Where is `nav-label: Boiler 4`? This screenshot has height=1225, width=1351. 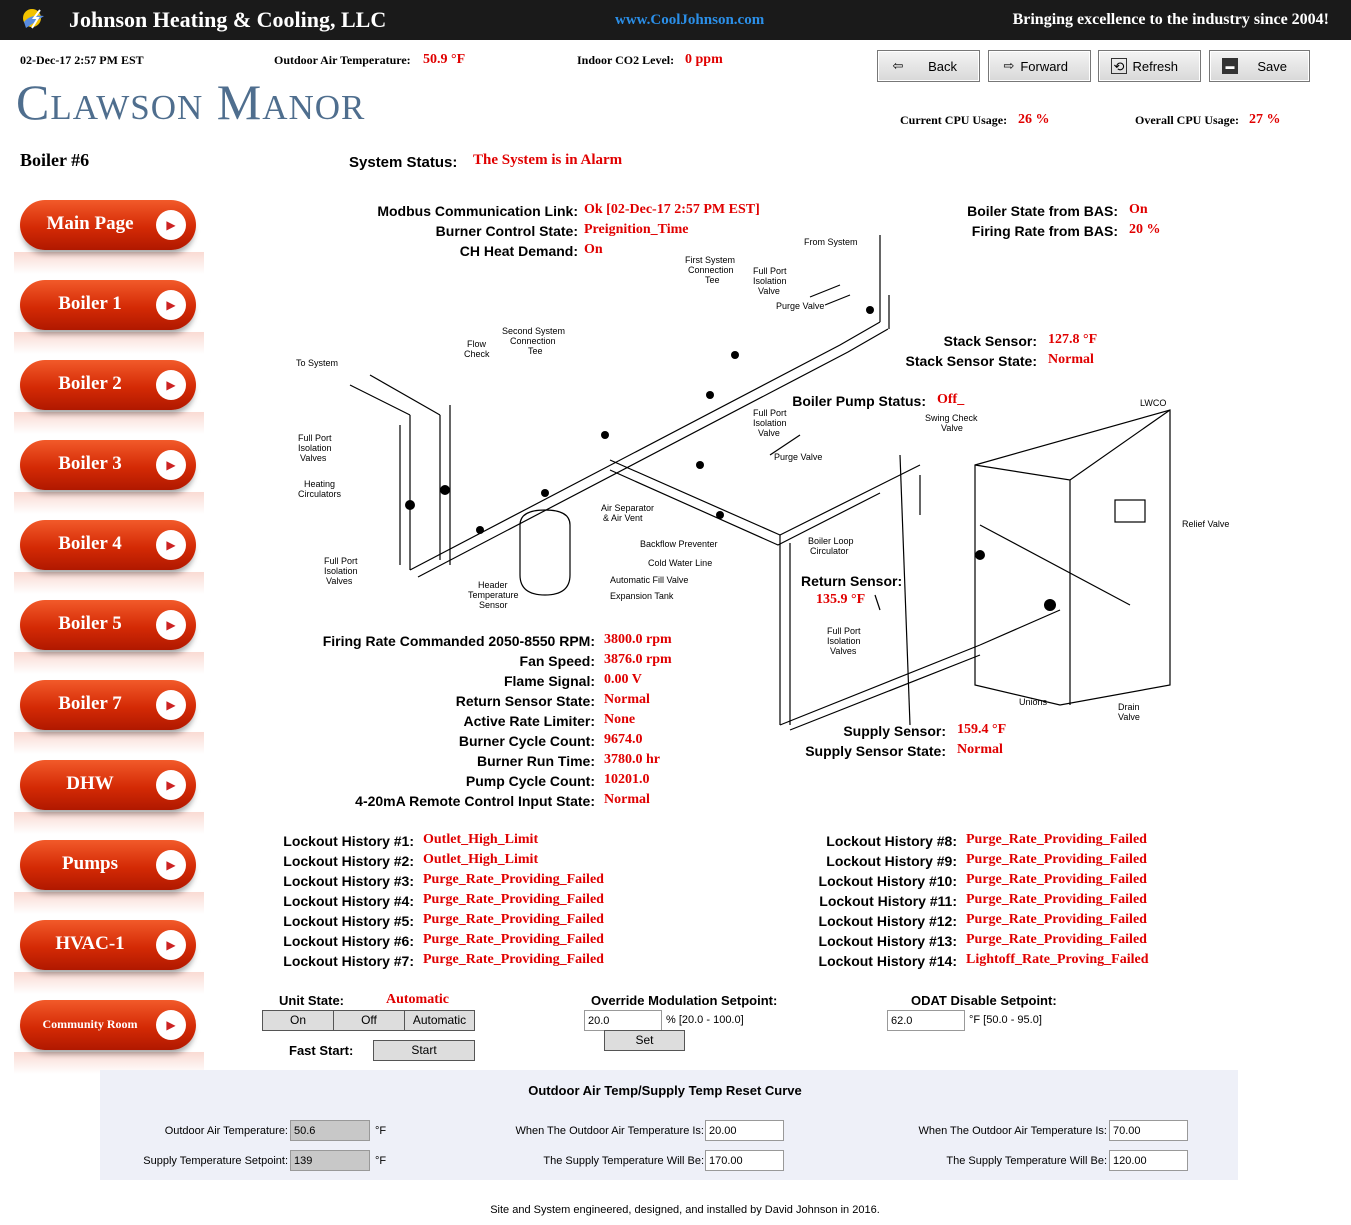 nav-label: Boiler 4 is located at coordinates (90, 543).